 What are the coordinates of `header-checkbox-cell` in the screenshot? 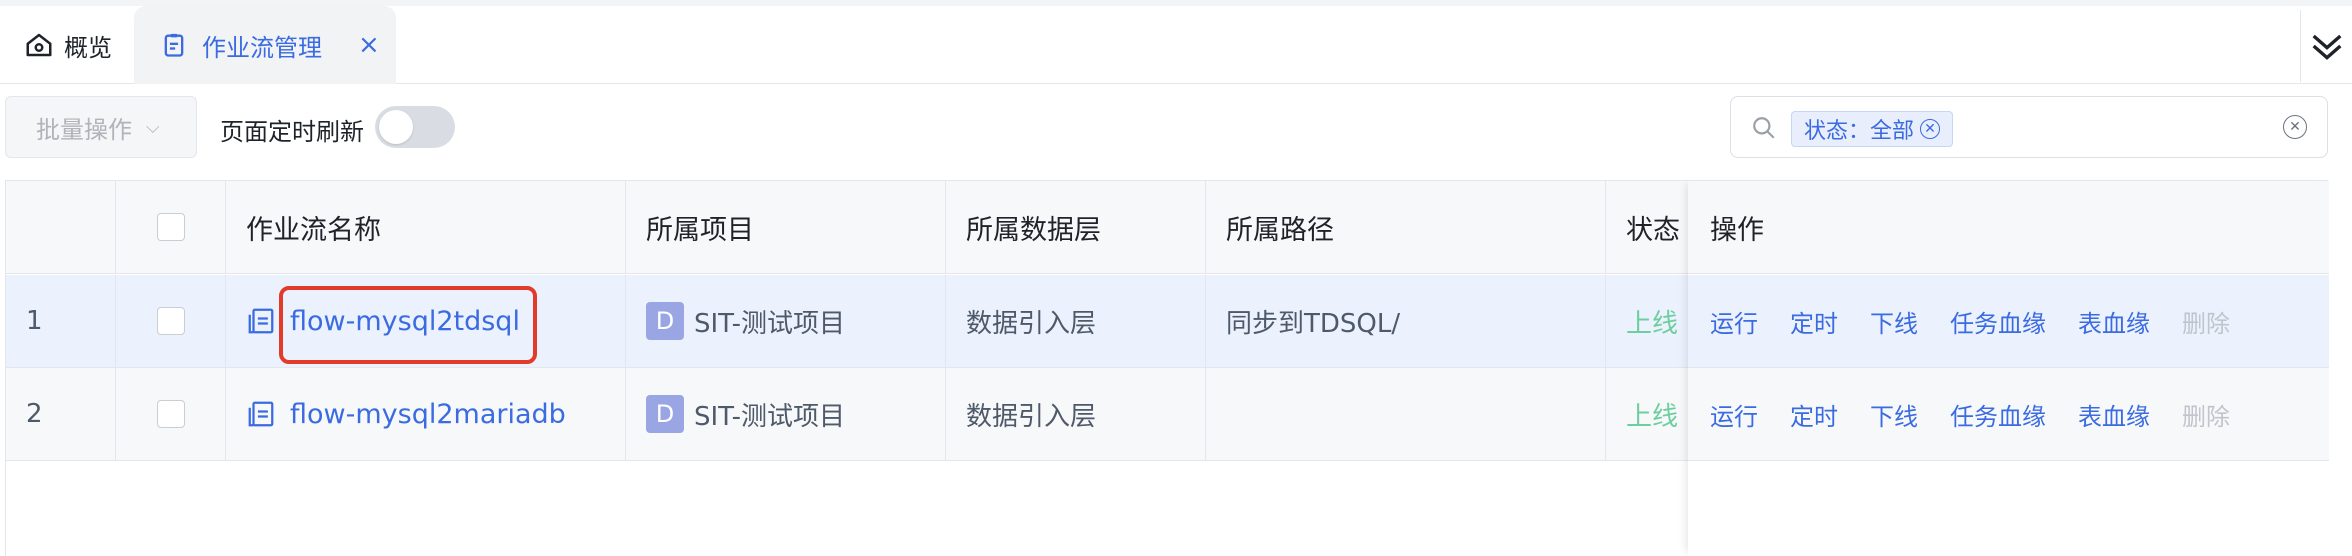 It's located at (171, 227).